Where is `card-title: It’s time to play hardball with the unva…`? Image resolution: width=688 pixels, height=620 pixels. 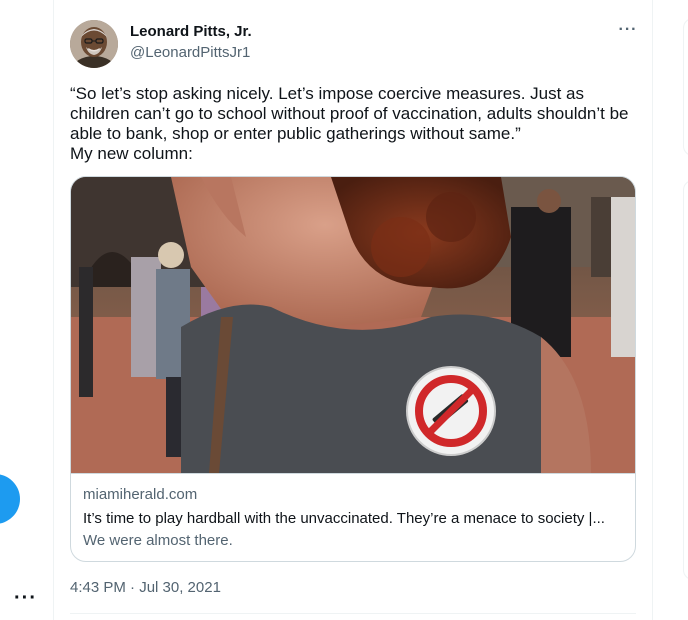 card-title: It’s time to play hardball with the unva… is located at coordinates (344, 518).